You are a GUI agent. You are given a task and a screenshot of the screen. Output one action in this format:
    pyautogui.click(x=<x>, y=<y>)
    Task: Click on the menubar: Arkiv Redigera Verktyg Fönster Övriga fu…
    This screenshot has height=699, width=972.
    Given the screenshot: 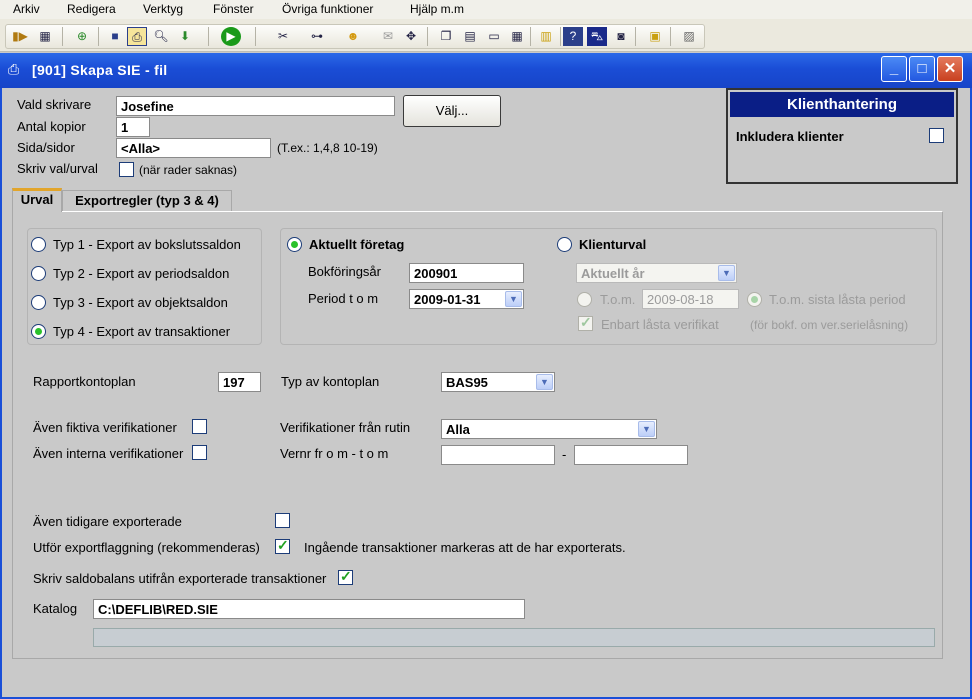 What is the action you would take?
    pyautogui.click(x=486, y=9)
    